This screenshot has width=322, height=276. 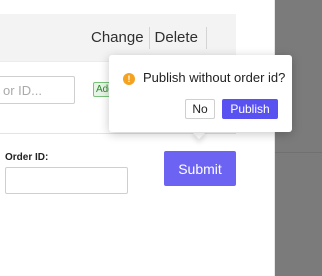 What do you see at coordinates (37, 90) in the screenshot?
I see `search-input` at bounding box center [37, 90].